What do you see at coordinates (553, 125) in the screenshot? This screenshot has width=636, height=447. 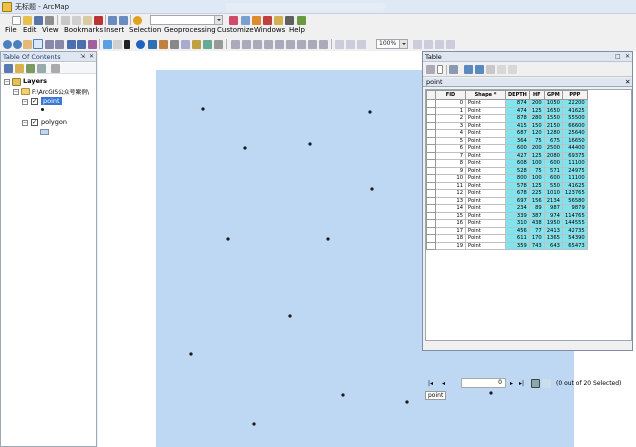 I see `cell-gpm: 2150` at bounding box center [553, 125].